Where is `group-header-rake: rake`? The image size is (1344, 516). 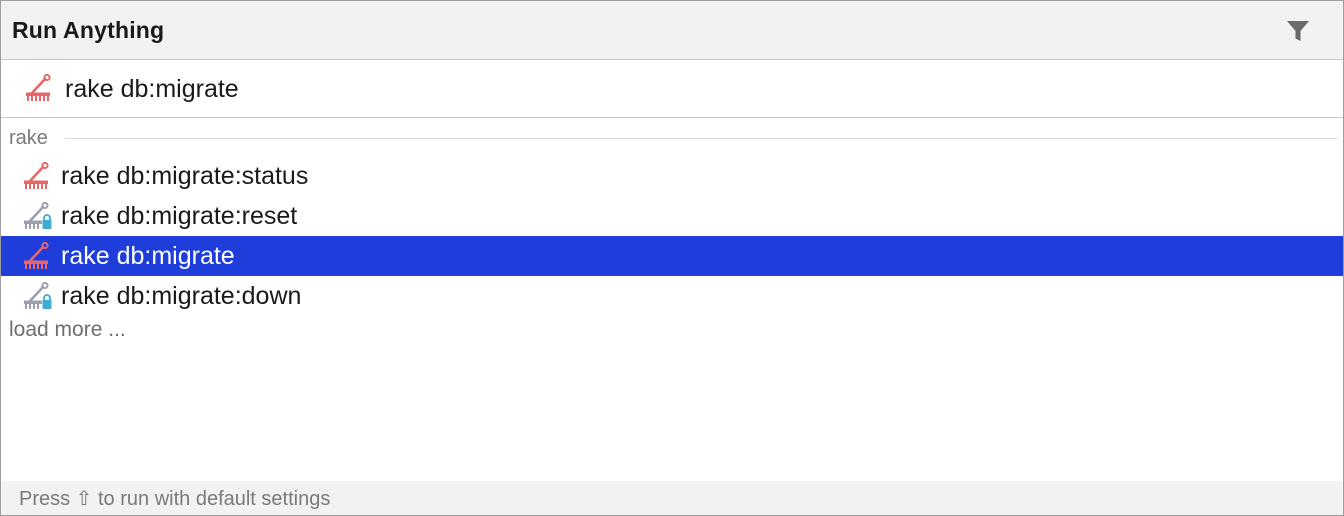
group-header-rake: rake is located at coordinates (672, 139).